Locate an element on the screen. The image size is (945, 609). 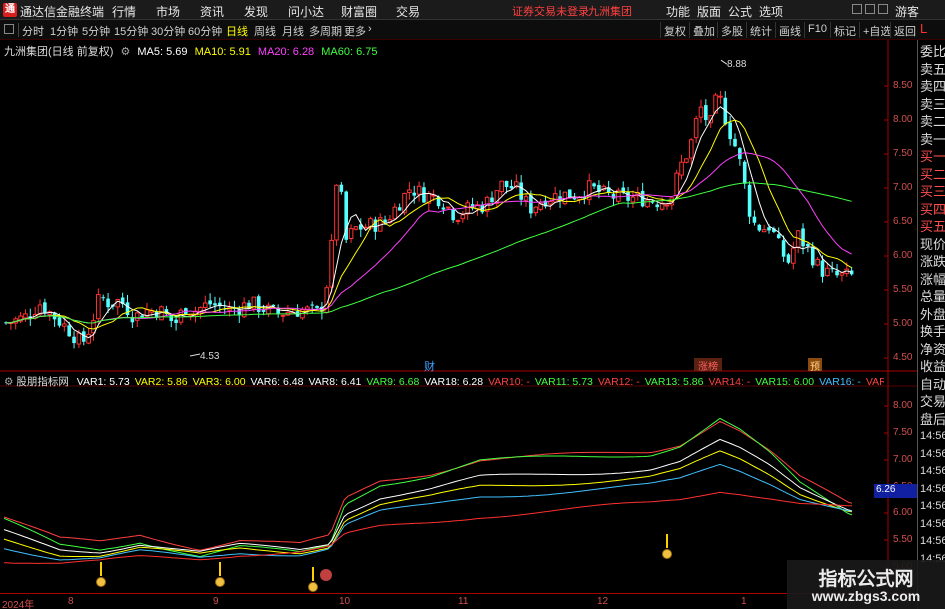
tab-1min: 1分钟 is located at coordinates (64, 31).